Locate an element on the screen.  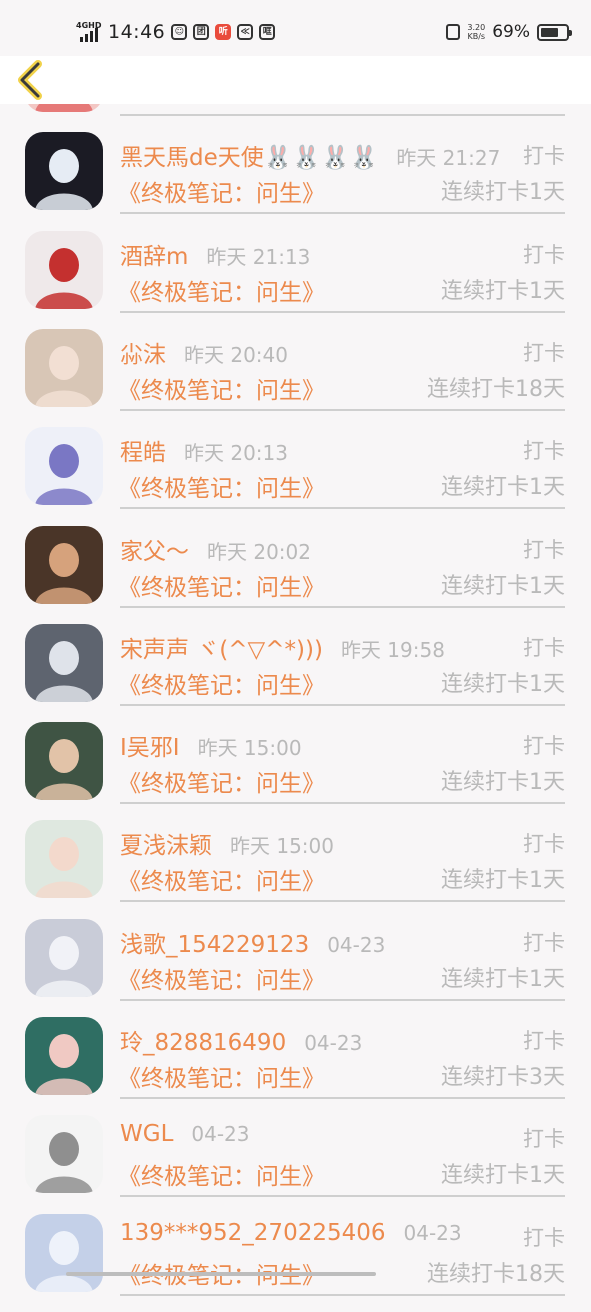
user-name: 夏浅沫颖 is located at coordinates (166, 843).